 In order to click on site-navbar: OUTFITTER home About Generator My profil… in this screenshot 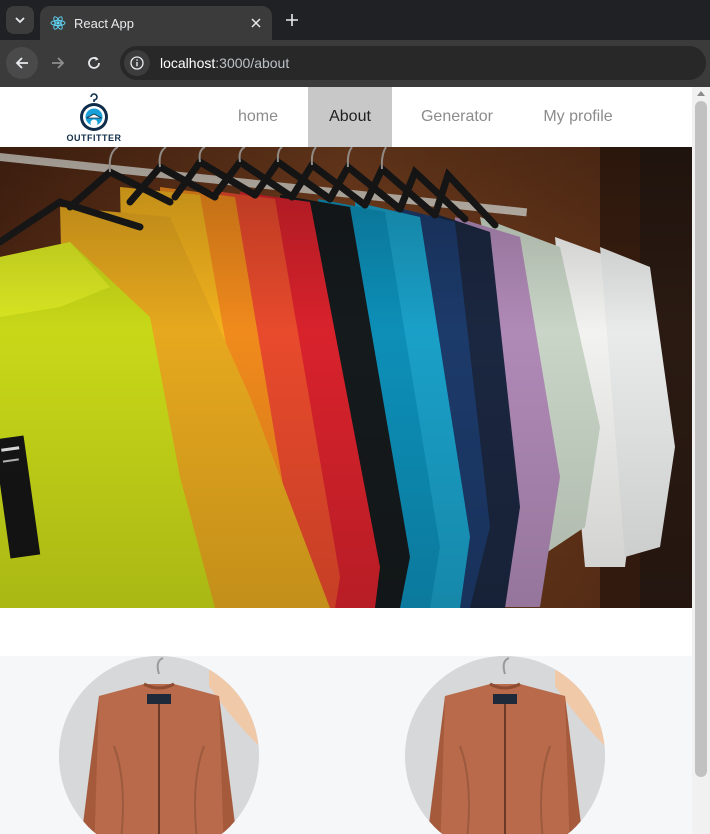, I will do `click(346, 117)`.